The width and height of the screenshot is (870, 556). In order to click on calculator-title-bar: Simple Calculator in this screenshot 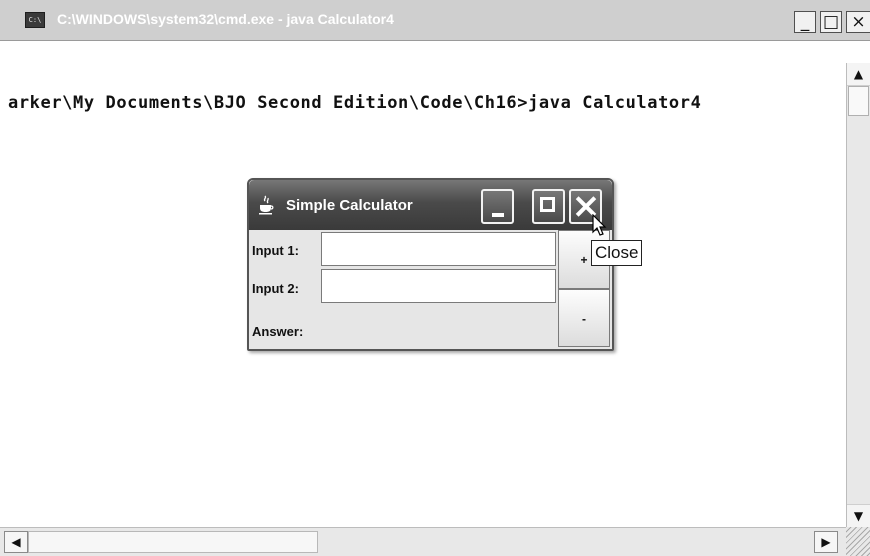, I will do `click(430, 205)`.